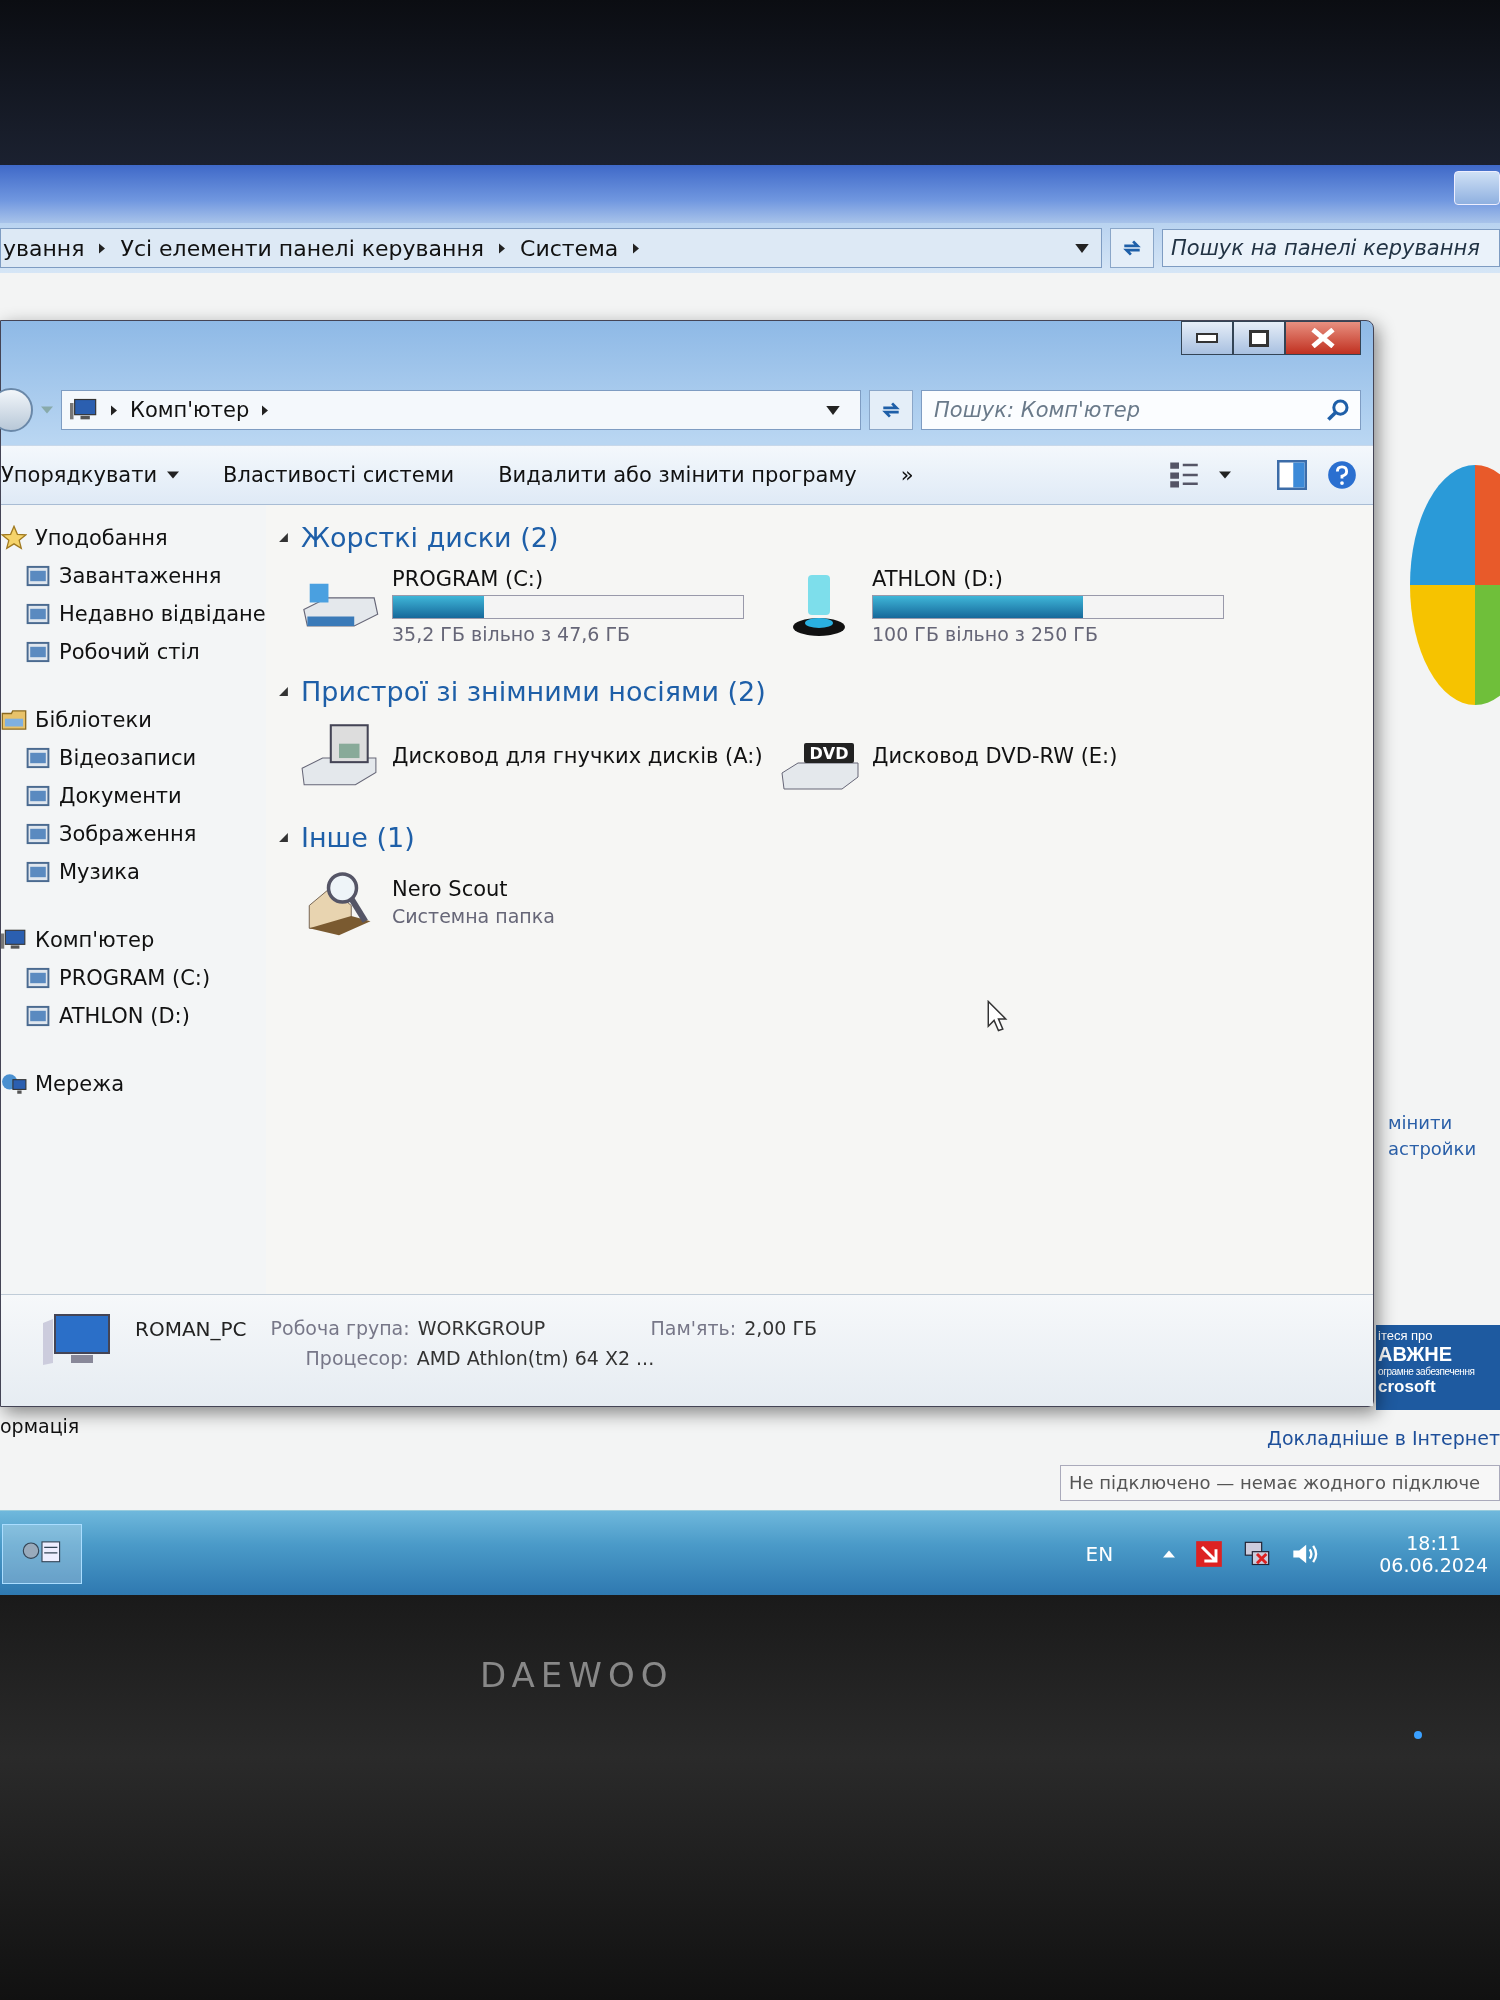 The width and height of the screenshot is (1500, 2000). Describe the element at coordinates (1129, 410) in the screenshot. I see `search-input: Пошук: Комп'ютер` at that location.